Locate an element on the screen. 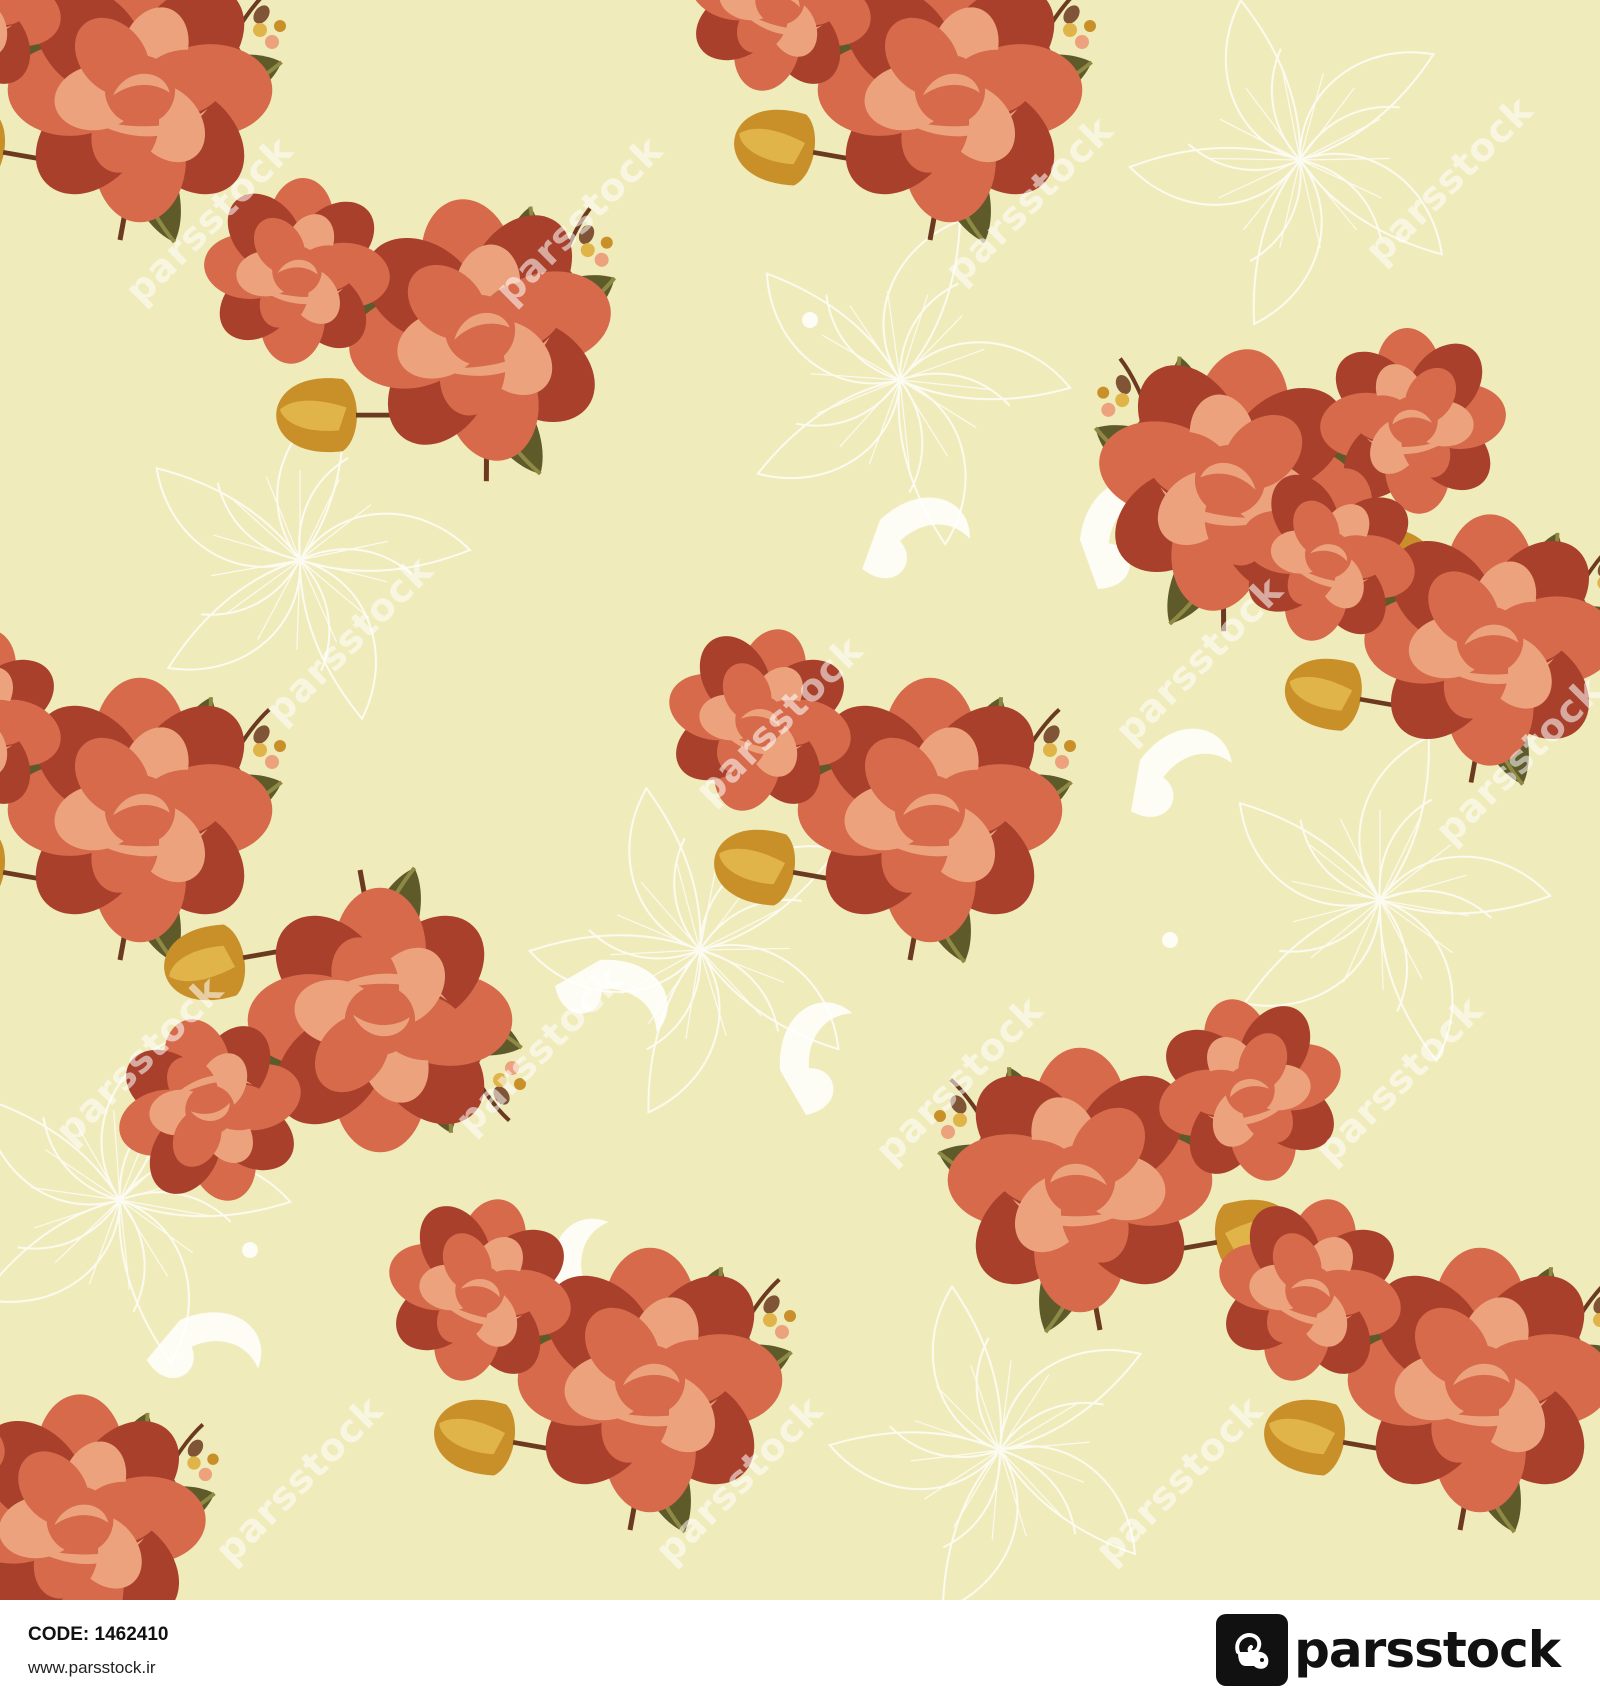  ram-logo-icon is located at coordinates (1252, 1650).